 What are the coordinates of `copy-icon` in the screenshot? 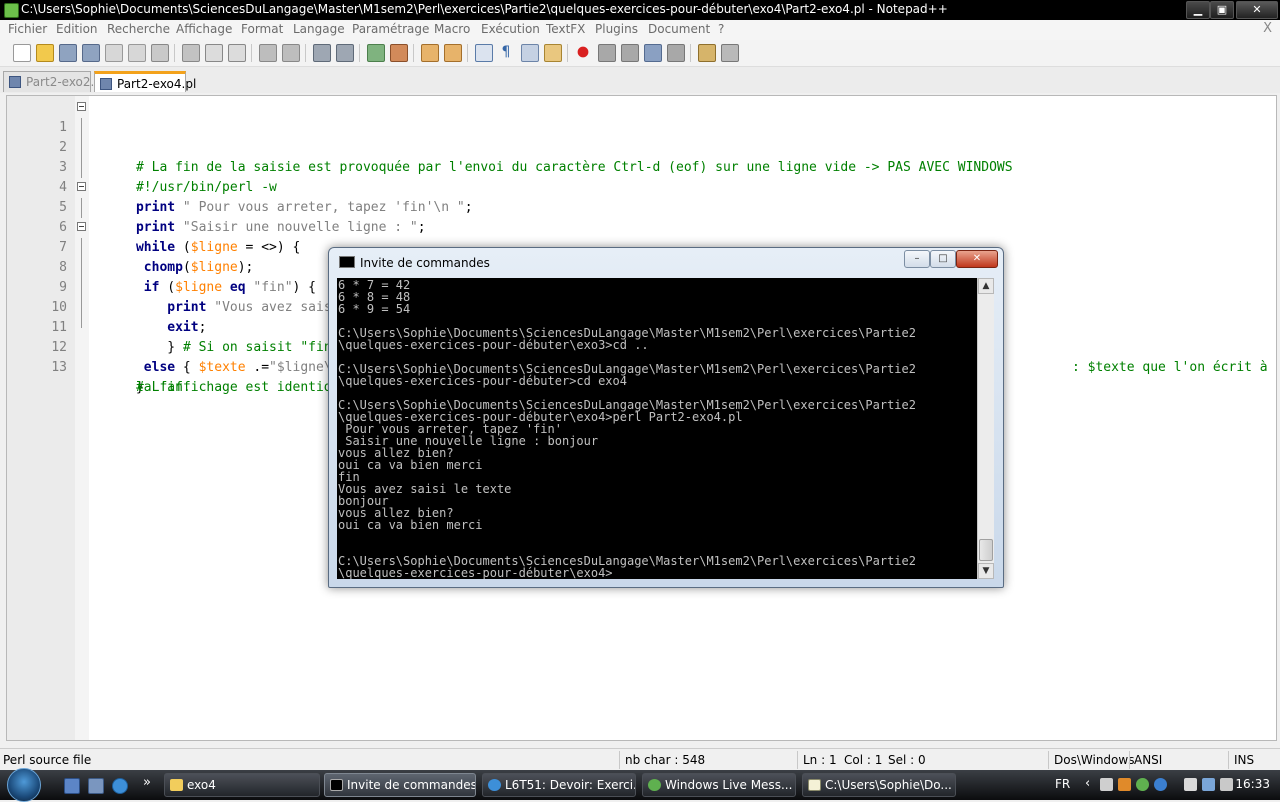 It's located at (214, 53).